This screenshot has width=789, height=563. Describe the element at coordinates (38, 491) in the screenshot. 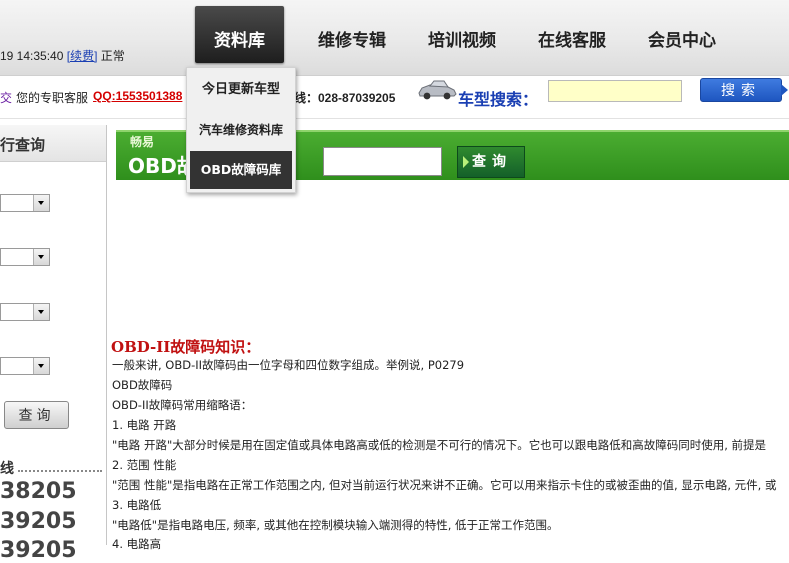

I see `hotline-number-1: 38205` at that location.